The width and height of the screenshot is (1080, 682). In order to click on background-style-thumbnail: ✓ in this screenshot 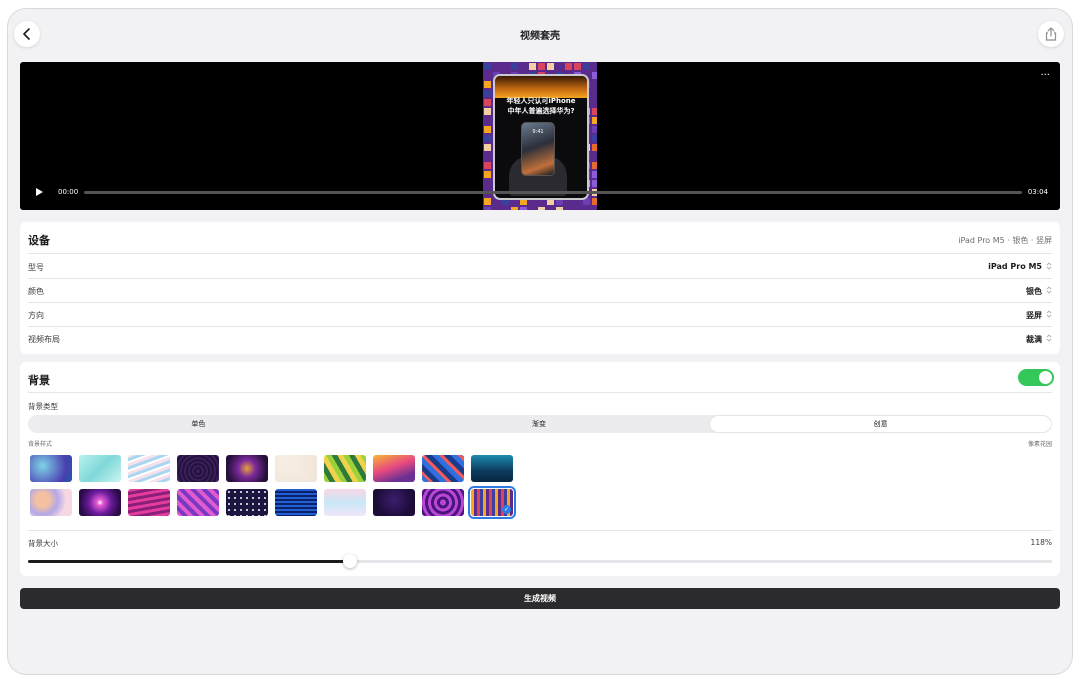, I will do `click(492, 502)`.